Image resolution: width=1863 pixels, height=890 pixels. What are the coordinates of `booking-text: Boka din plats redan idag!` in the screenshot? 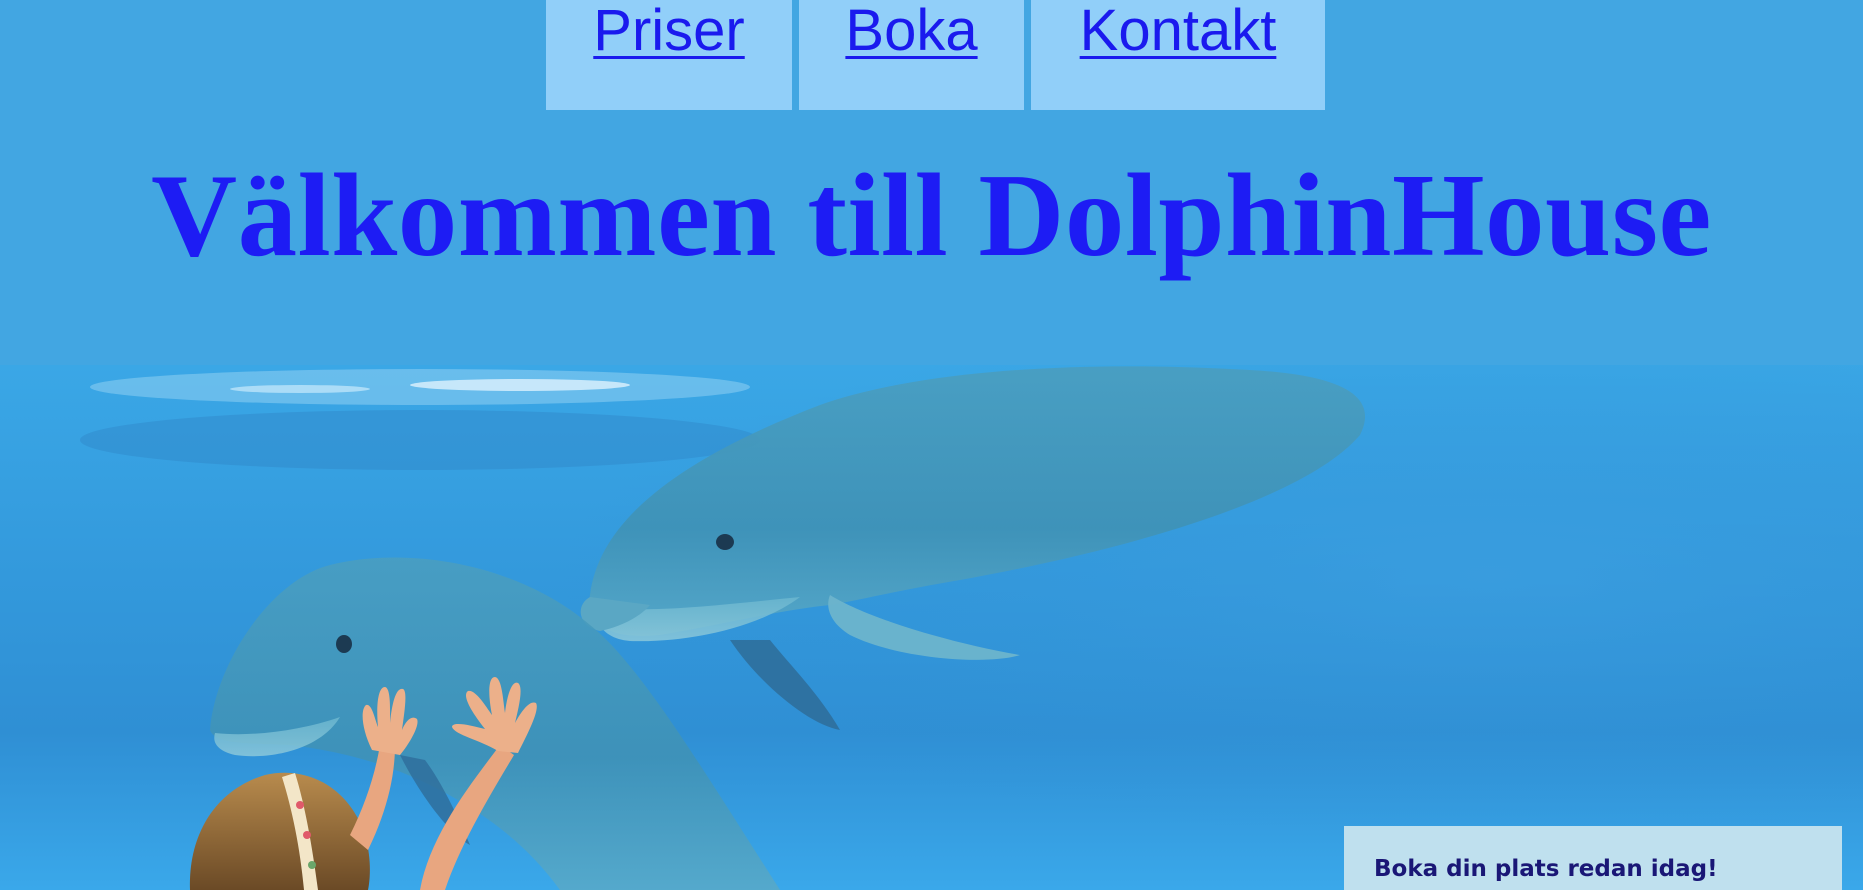 It's located at (1546, 869).